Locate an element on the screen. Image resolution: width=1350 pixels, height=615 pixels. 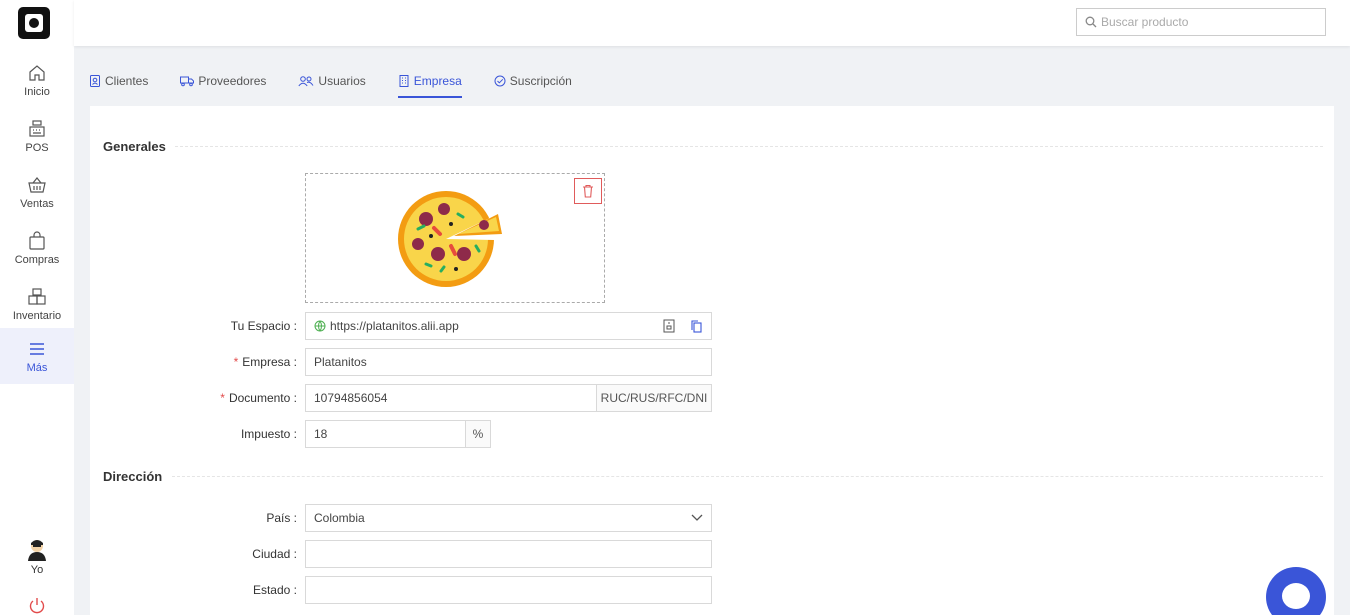
nav-inicio: Inicio is located at coordinates (37, 80).